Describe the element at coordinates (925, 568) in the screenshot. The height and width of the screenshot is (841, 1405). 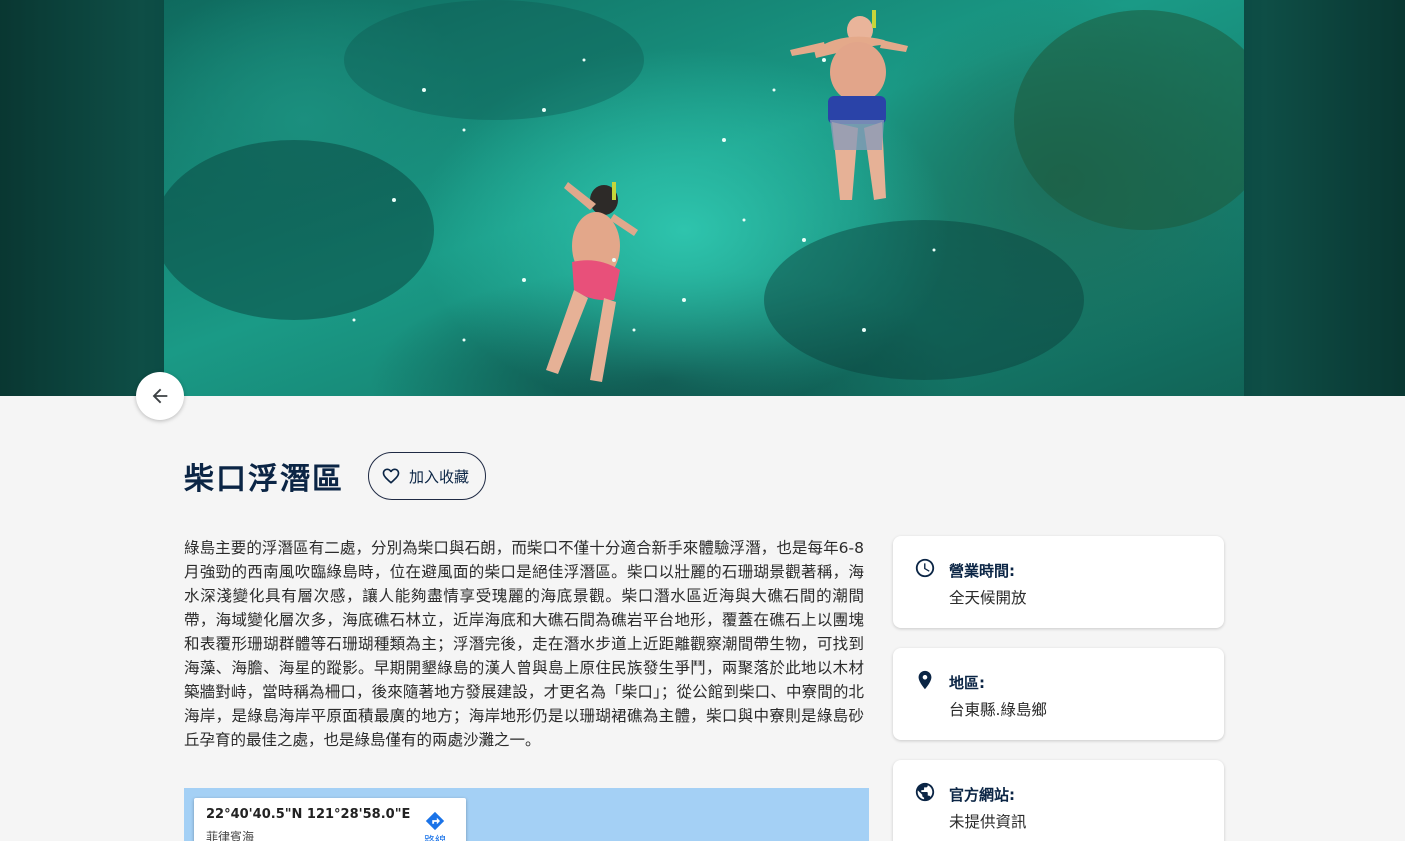
I see `clock-icon` at that location.